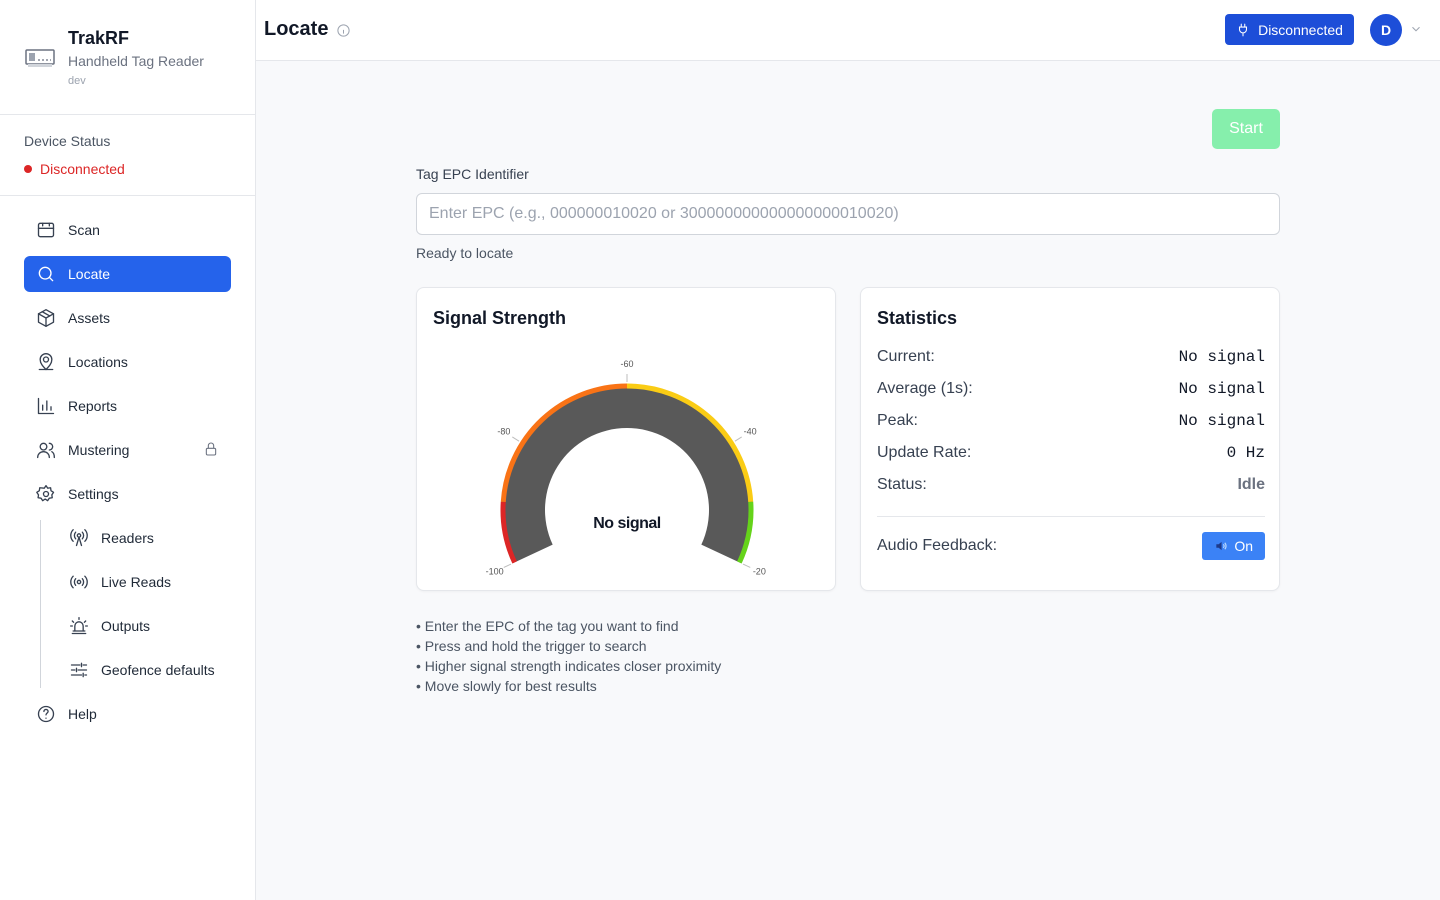  Describe the element at coordinates (46, 406) in the screenshot. I see `bar-chart-icon` at that location.